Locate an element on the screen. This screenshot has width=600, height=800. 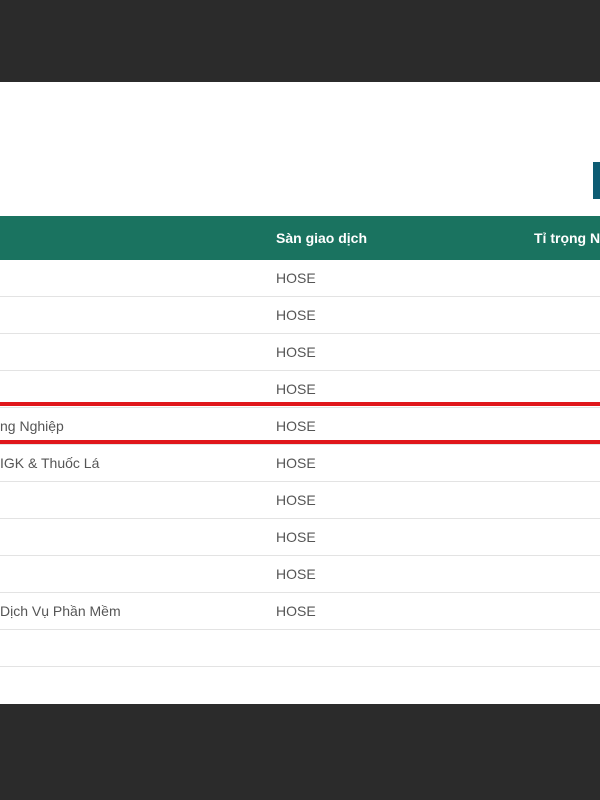
bottom-dark-frame is located at coordinates (300, 752).